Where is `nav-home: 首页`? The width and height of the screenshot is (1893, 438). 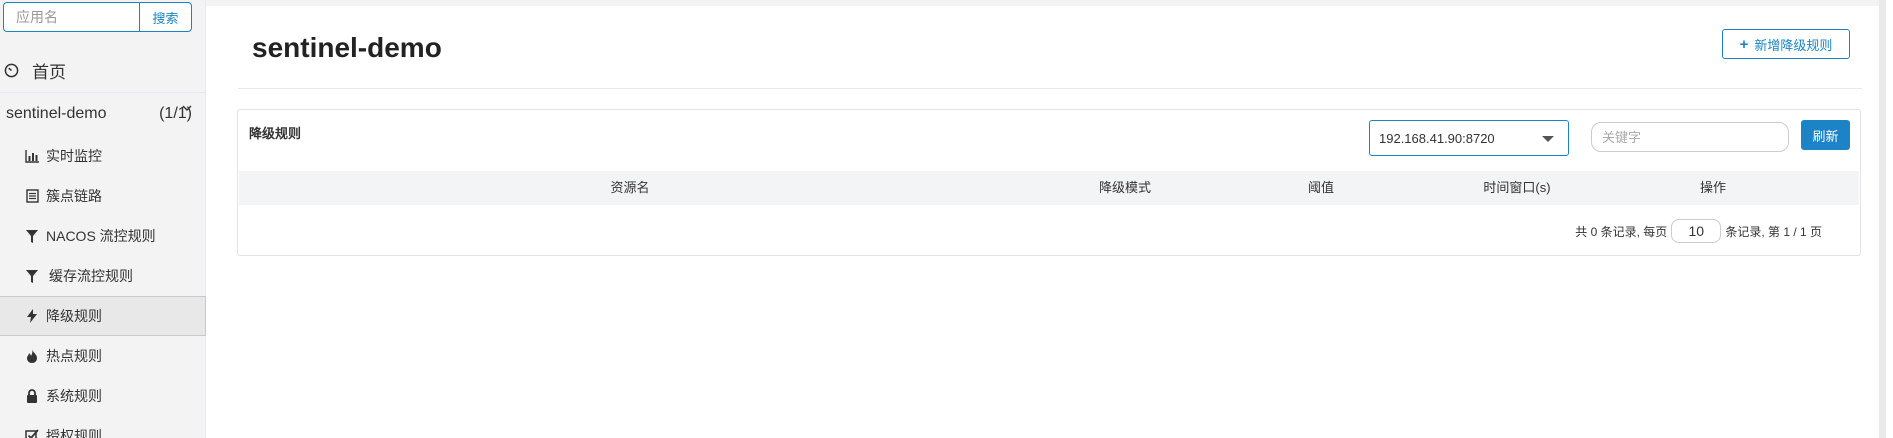 nav-home: 首页 is located at coordinates (103, 70).